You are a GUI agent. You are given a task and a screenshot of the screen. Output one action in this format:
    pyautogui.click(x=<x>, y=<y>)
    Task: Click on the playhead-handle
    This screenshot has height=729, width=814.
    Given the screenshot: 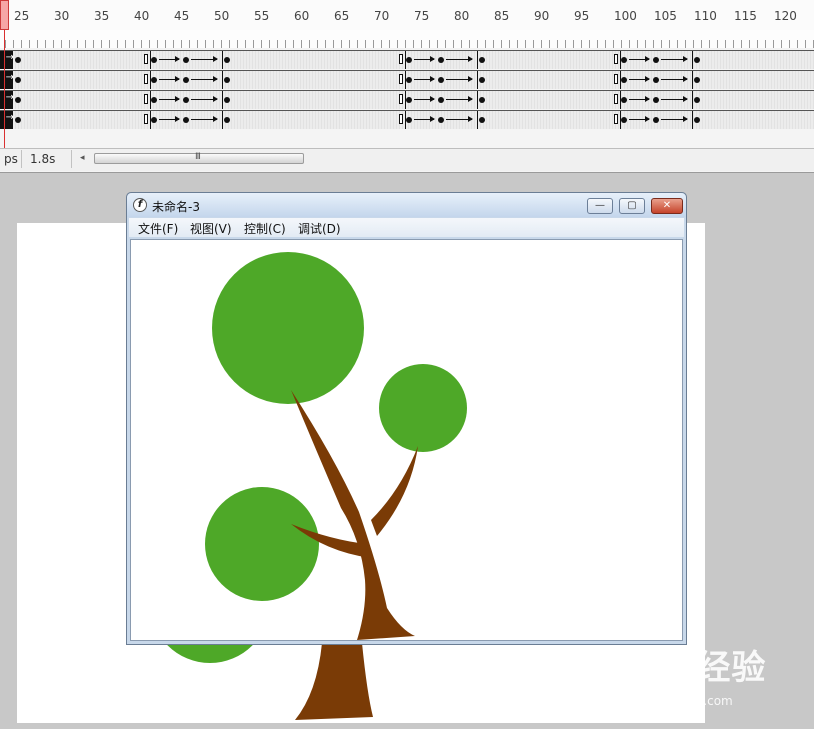 What is the action you would take?
    pyautogui.click(x=4, y=15)
    